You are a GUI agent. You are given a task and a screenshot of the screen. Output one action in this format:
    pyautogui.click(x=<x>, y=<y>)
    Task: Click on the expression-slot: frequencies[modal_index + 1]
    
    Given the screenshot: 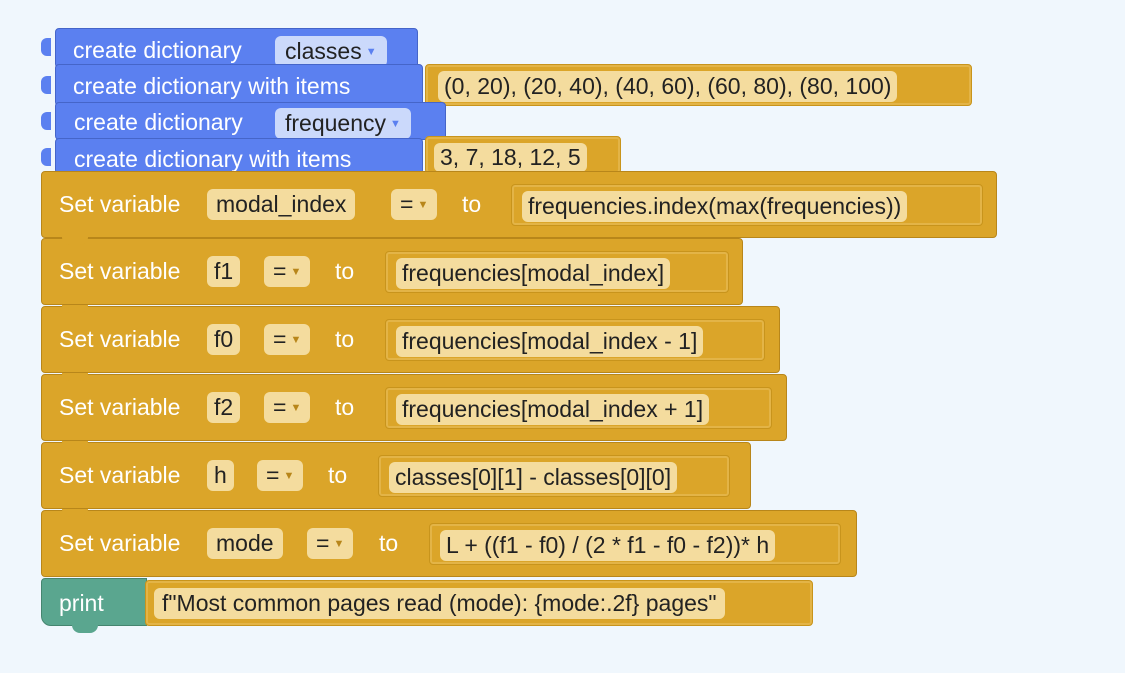 What is the action you would take?
    pyautogui.click(x=578, y=408)
    